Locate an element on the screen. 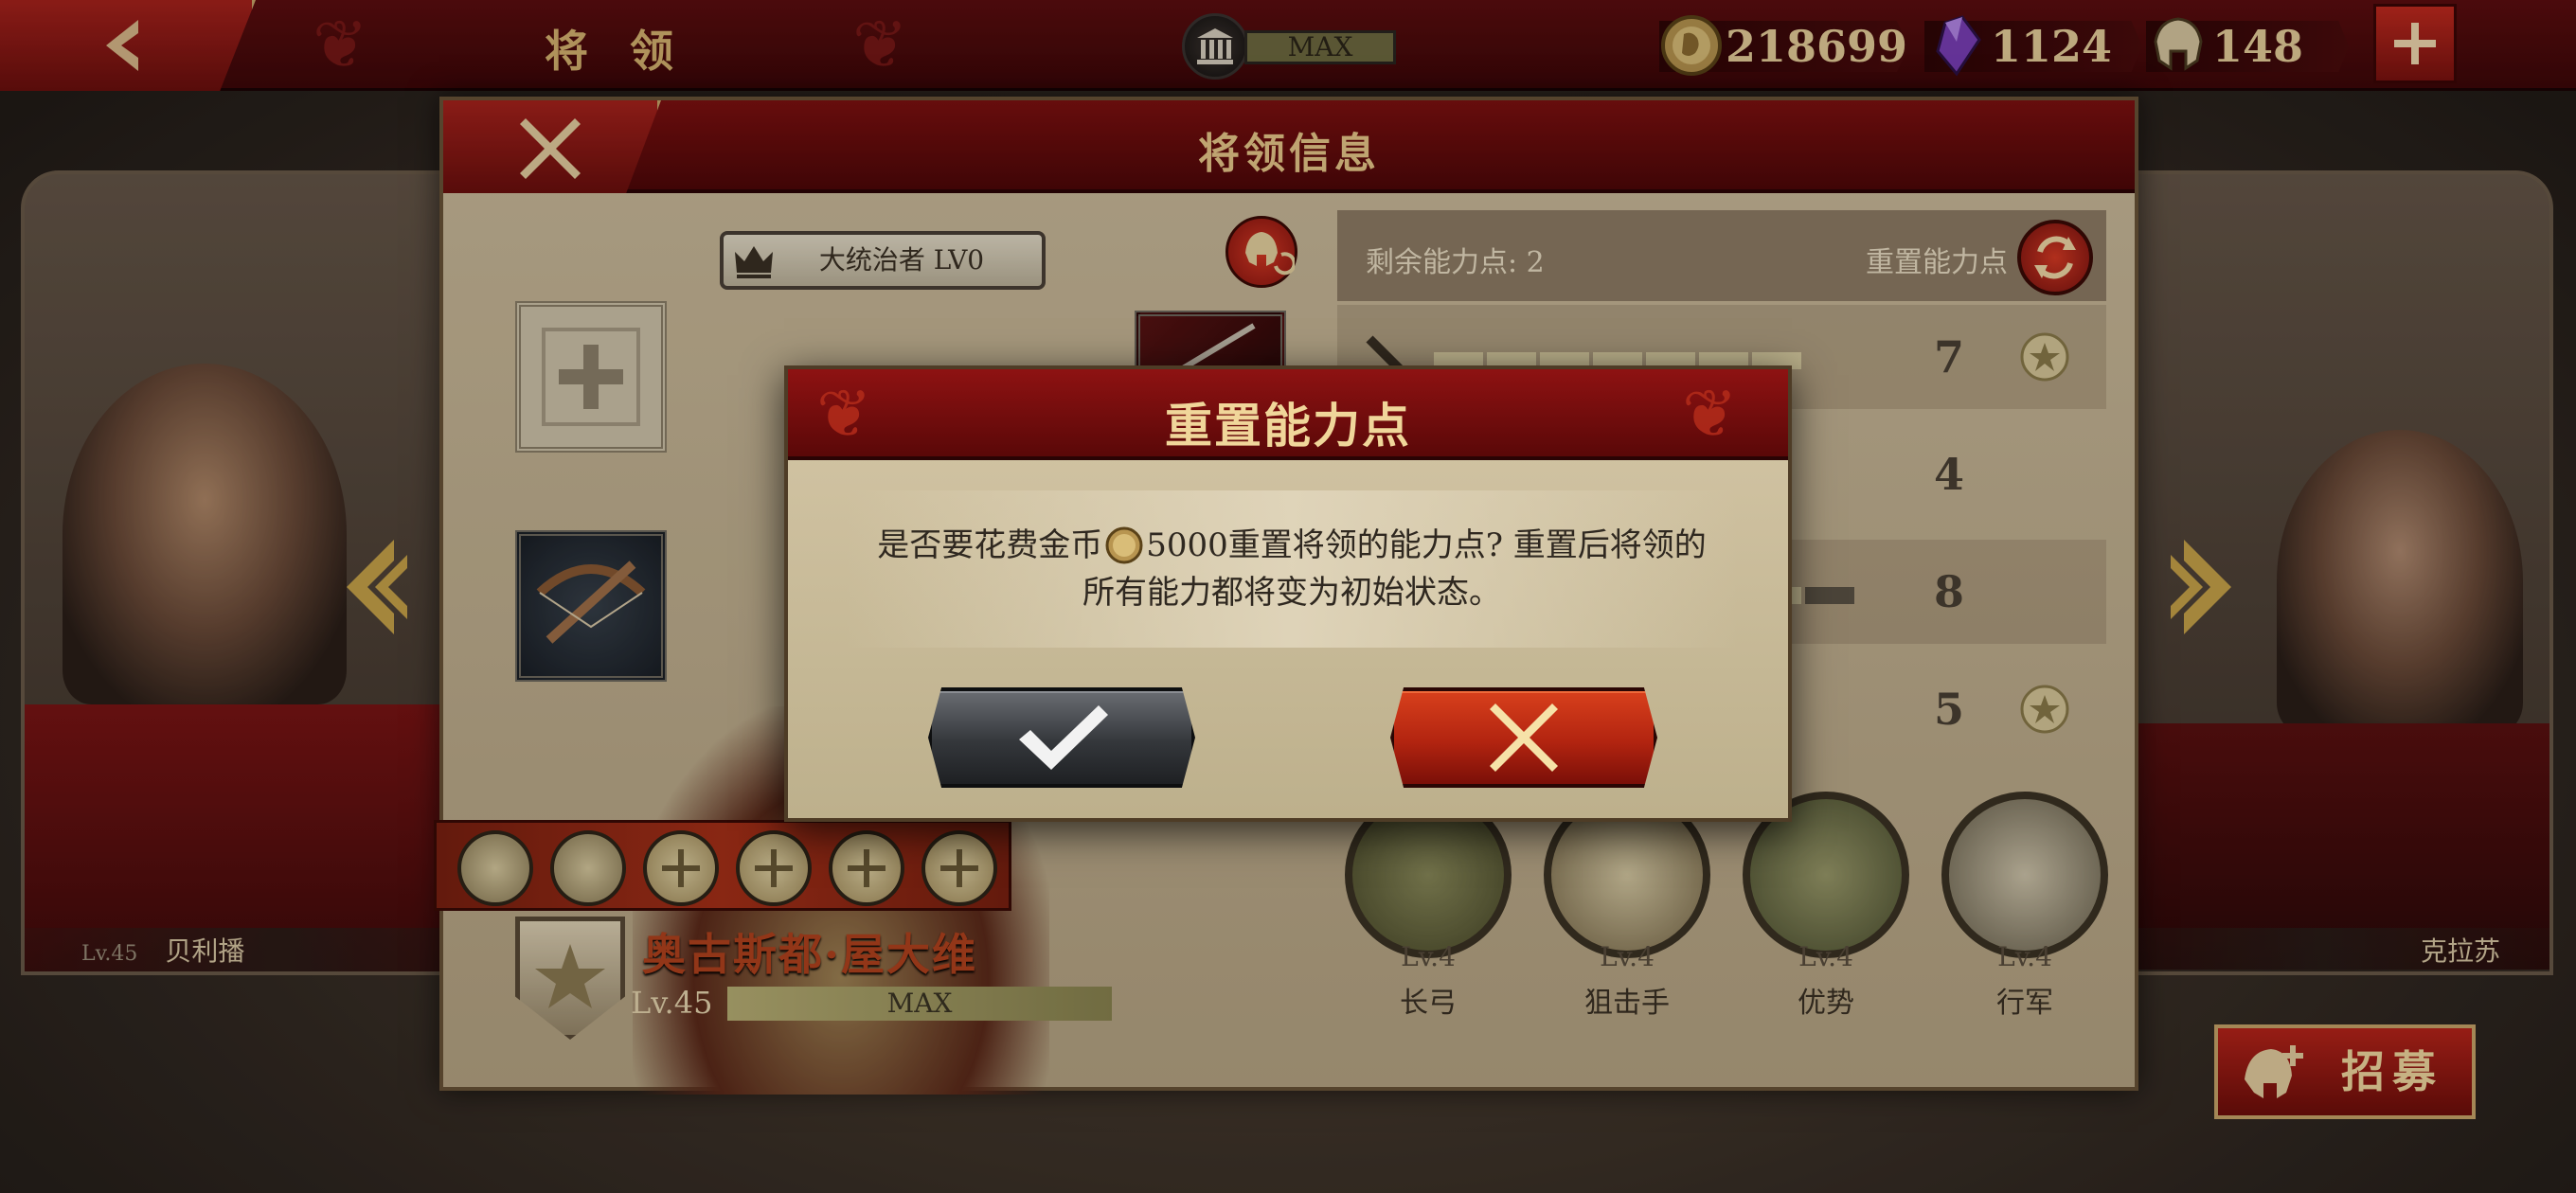 Image resolution: width=2576 pixels, height=1193 pixels. cancel-button is located at coordinates (1523, 737).